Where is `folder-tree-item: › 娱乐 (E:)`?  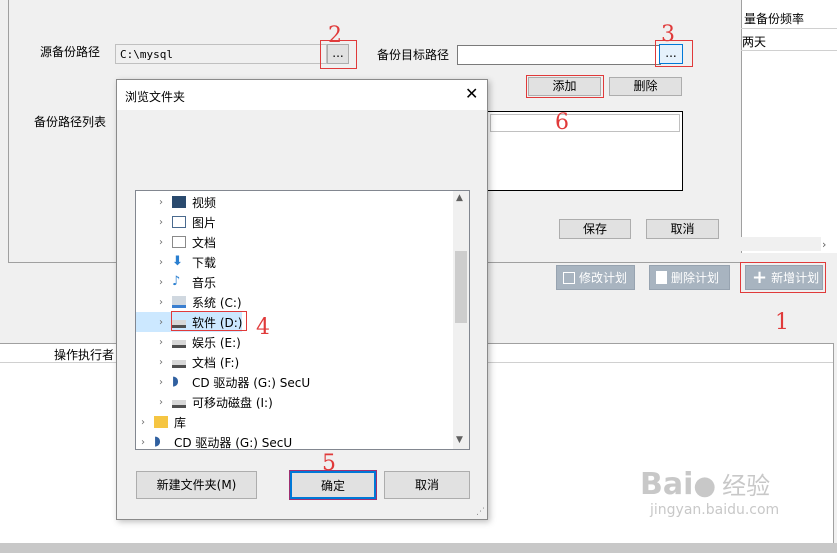
folder-tree-item: › 娱乐 (E:) is located at coordinates (188, 342).